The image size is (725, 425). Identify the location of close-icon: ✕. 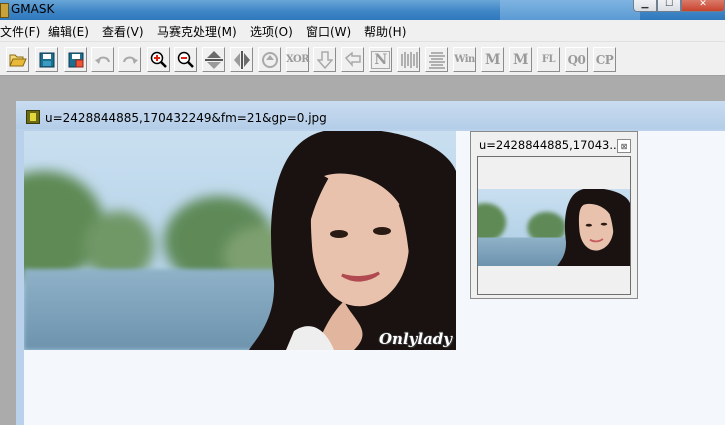
(703, 4).